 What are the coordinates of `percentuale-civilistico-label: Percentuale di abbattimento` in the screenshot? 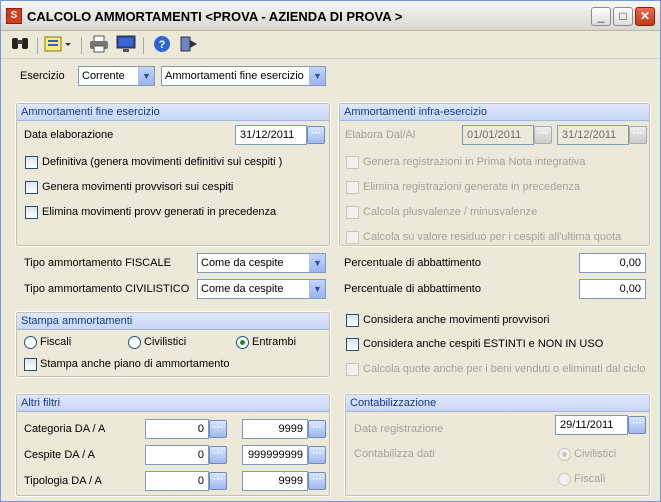 It's located at (412, 289).